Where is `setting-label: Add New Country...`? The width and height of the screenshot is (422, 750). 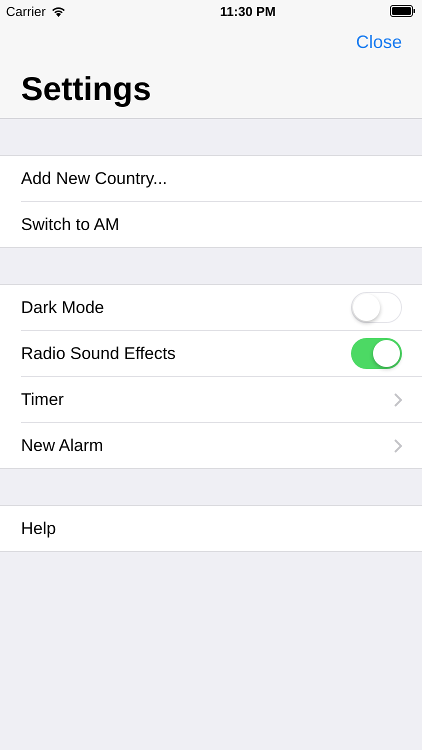 setting-label: Add New Country... is located at coordinates (94, 178).